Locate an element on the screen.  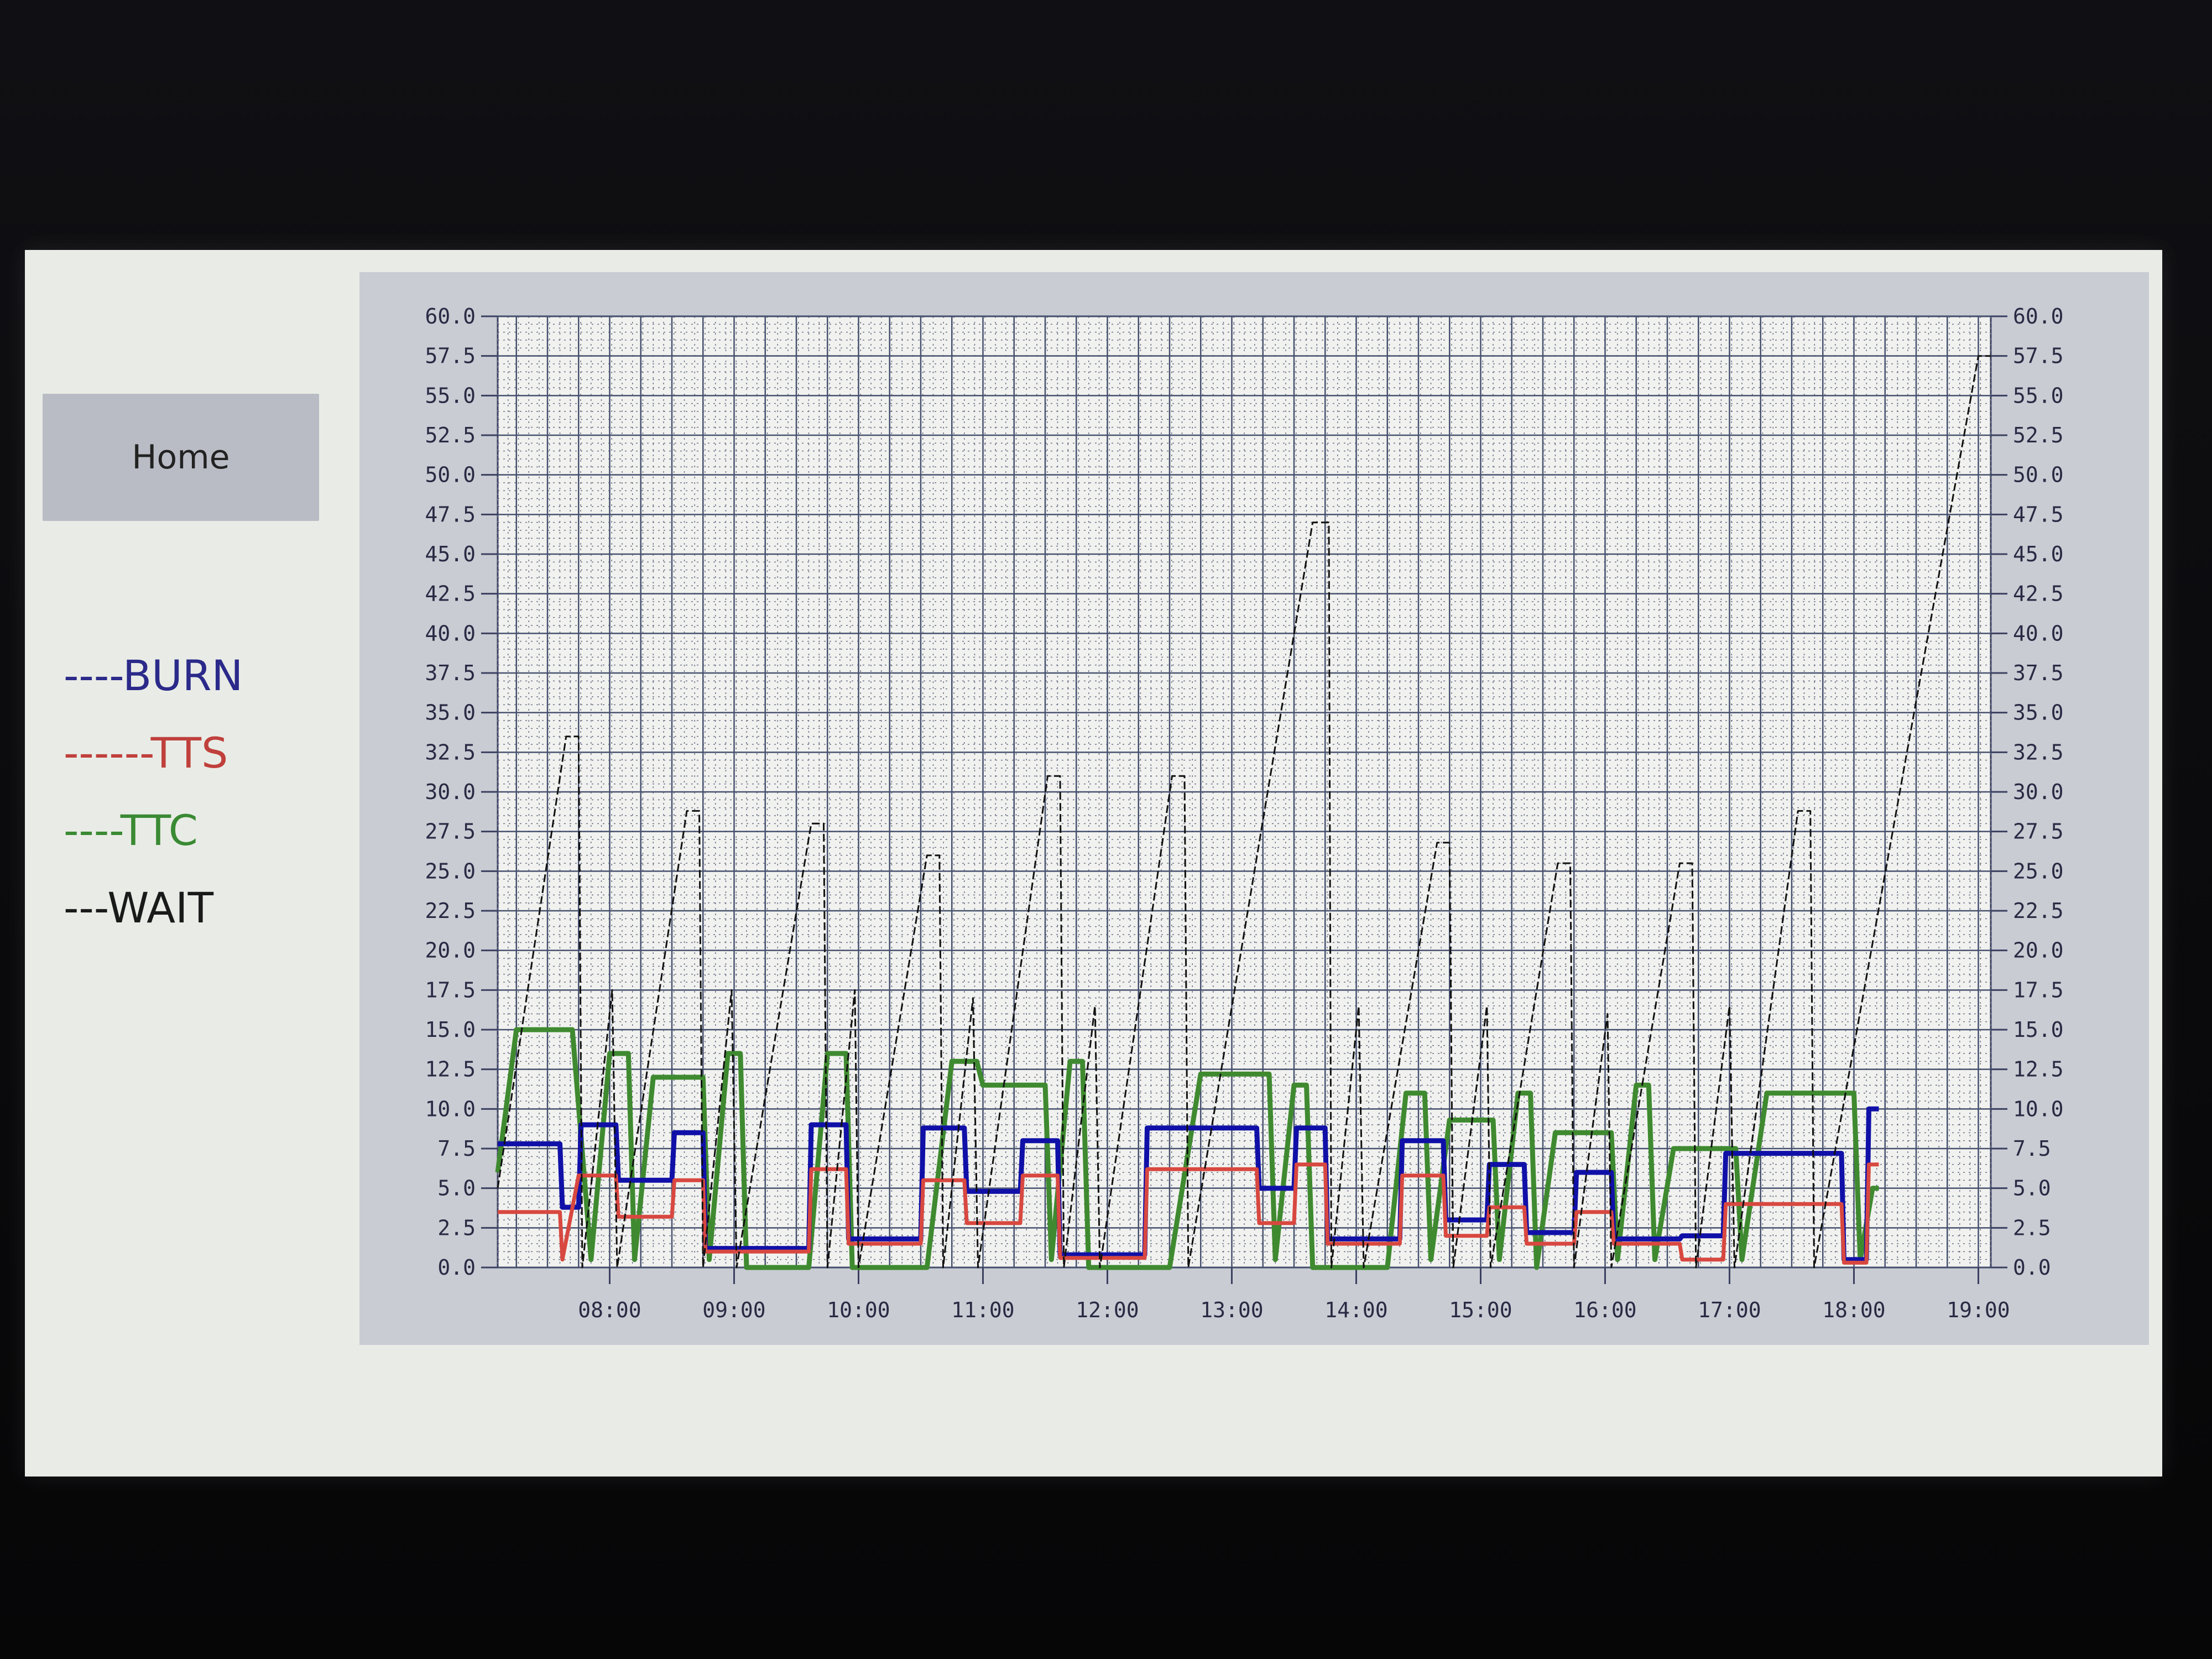
y-tick-label-left: 57.5 is located at coordinates (451, 356).